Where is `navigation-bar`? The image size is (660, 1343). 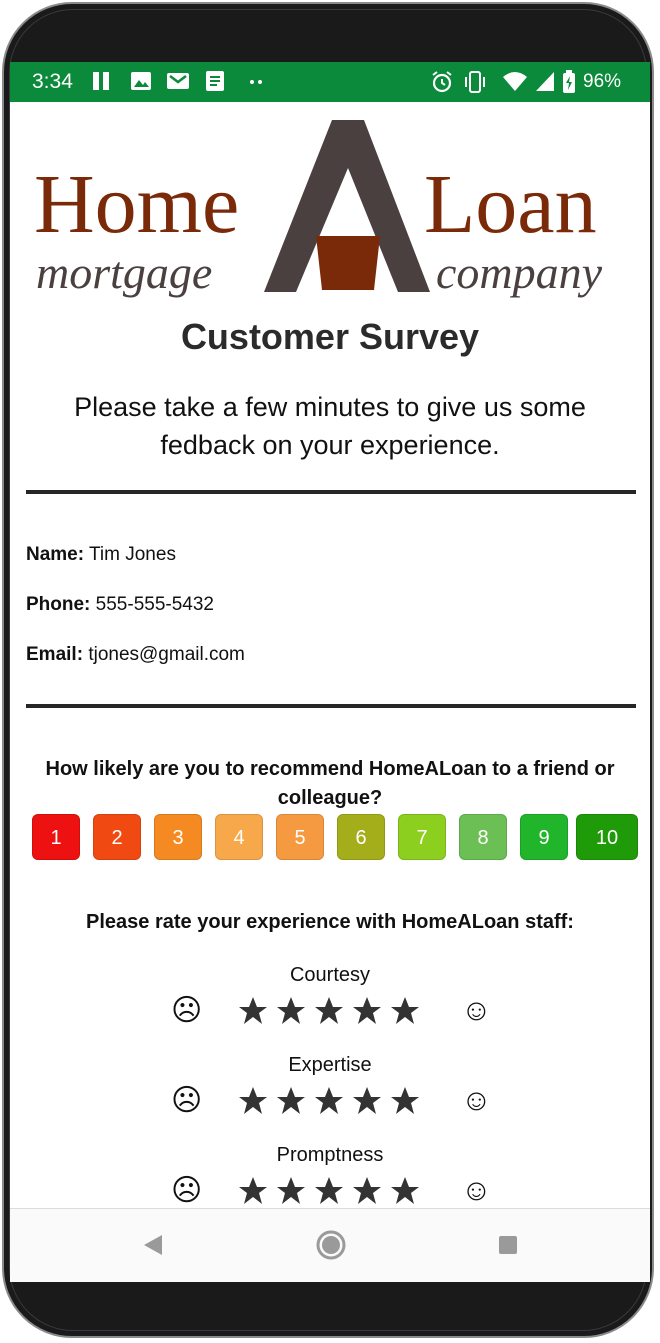 navigation-bar is located at coordinates (330, 1245).